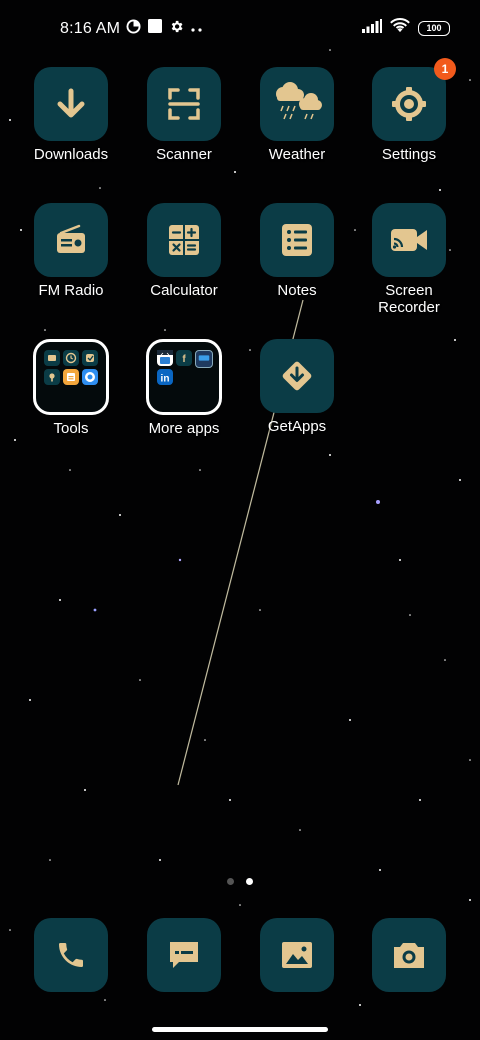 This screenshot has width=480, height=1040. I want to click on svg-text: in, so click(165, 379).